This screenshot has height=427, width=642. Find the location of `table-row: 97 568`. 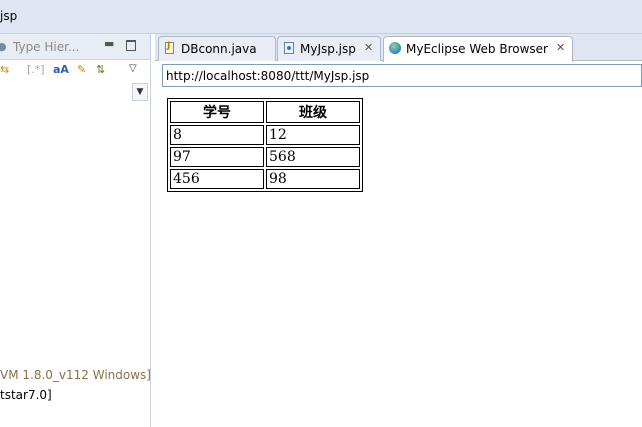

table-row: 97 568 is located at coordinates (265, 157).